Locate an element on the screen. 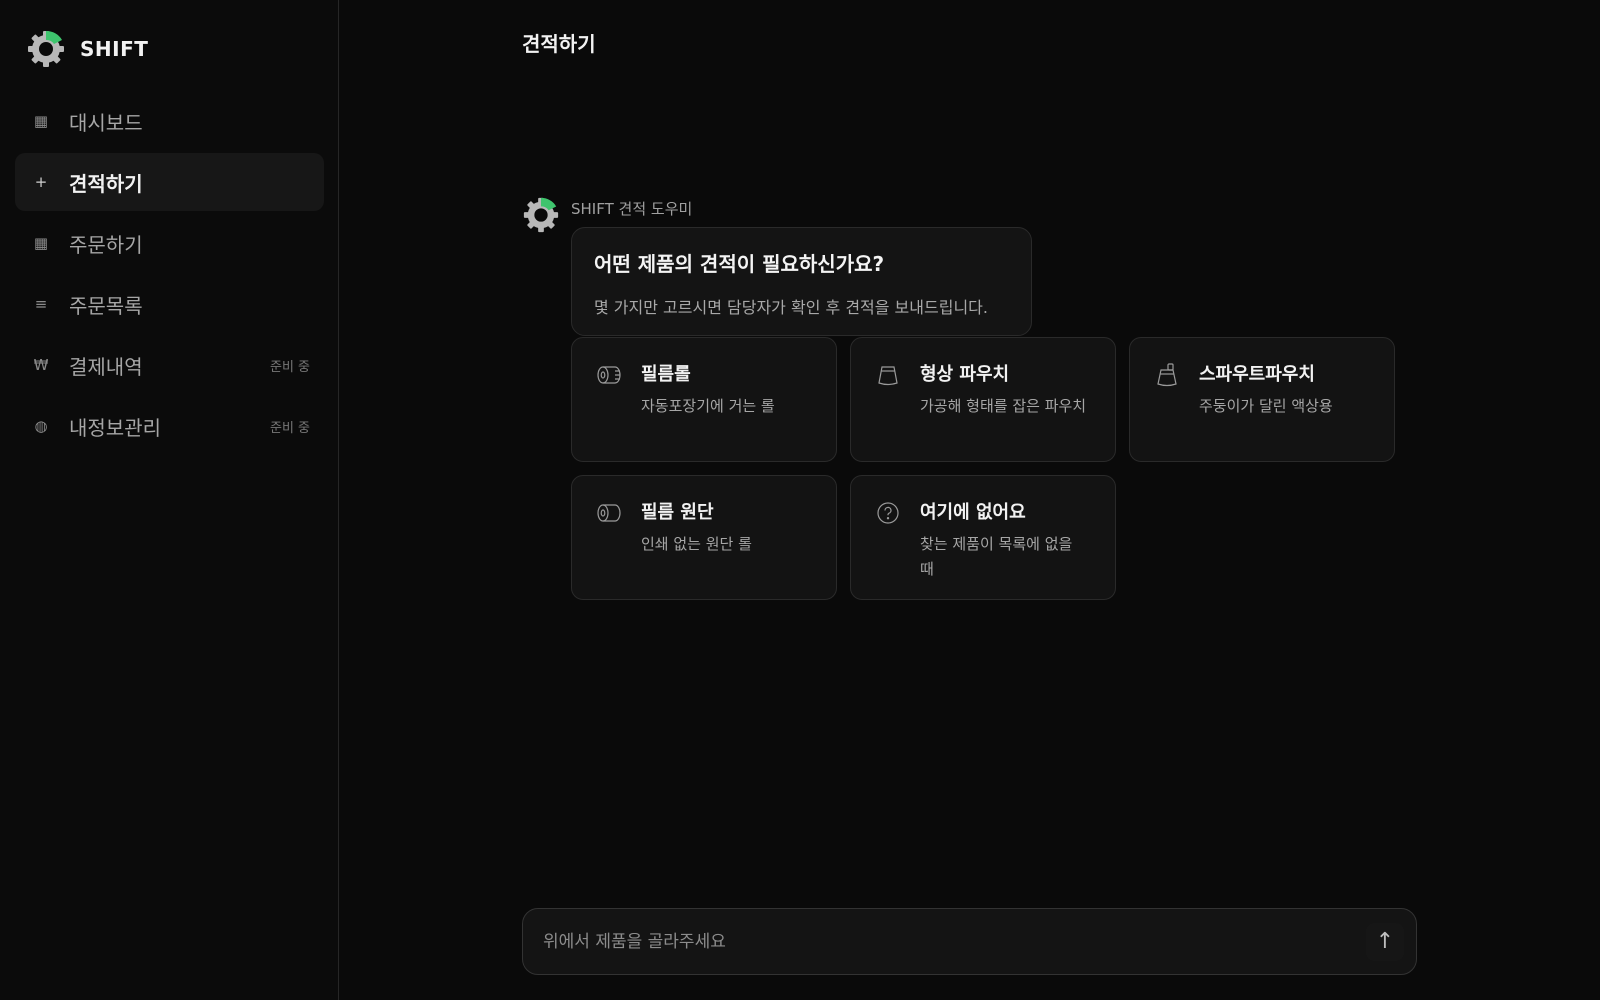 The width and height of the screenshot is (1600, 1000). option-title: 스파우트파우치 is located at coordinates (1257, 374).